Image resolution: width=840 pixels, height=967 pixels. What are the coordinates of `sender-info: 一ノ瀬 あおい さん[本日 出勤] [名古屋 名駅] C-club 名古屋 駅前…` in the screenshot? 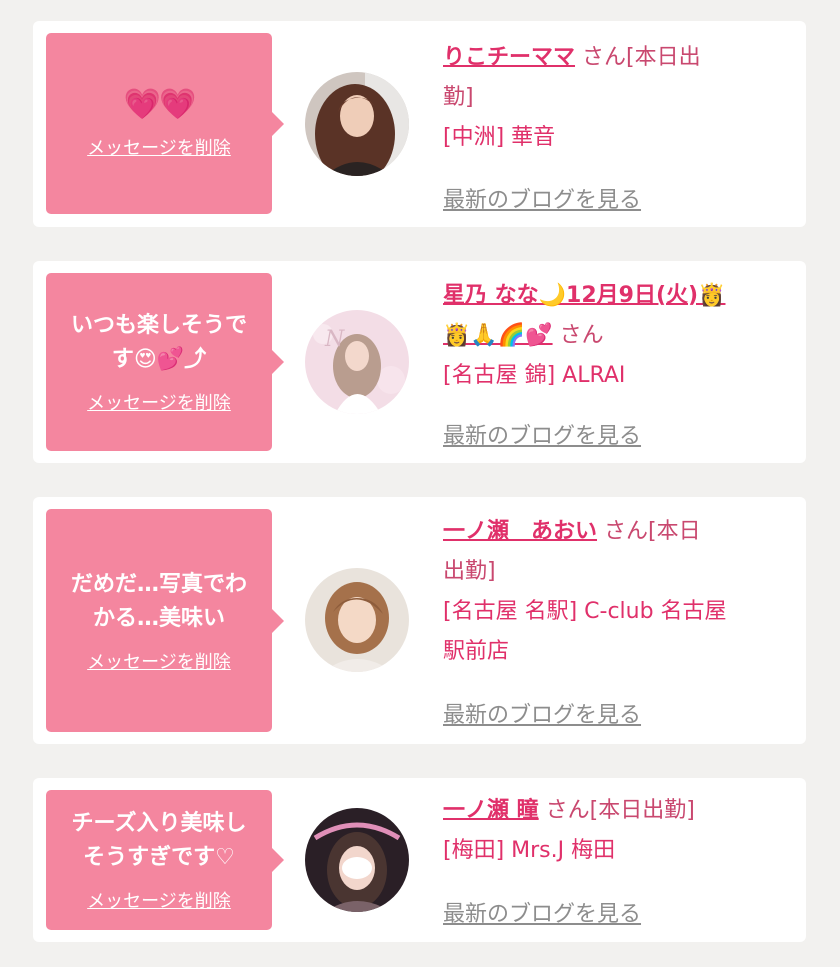 It's located at (613, 592).